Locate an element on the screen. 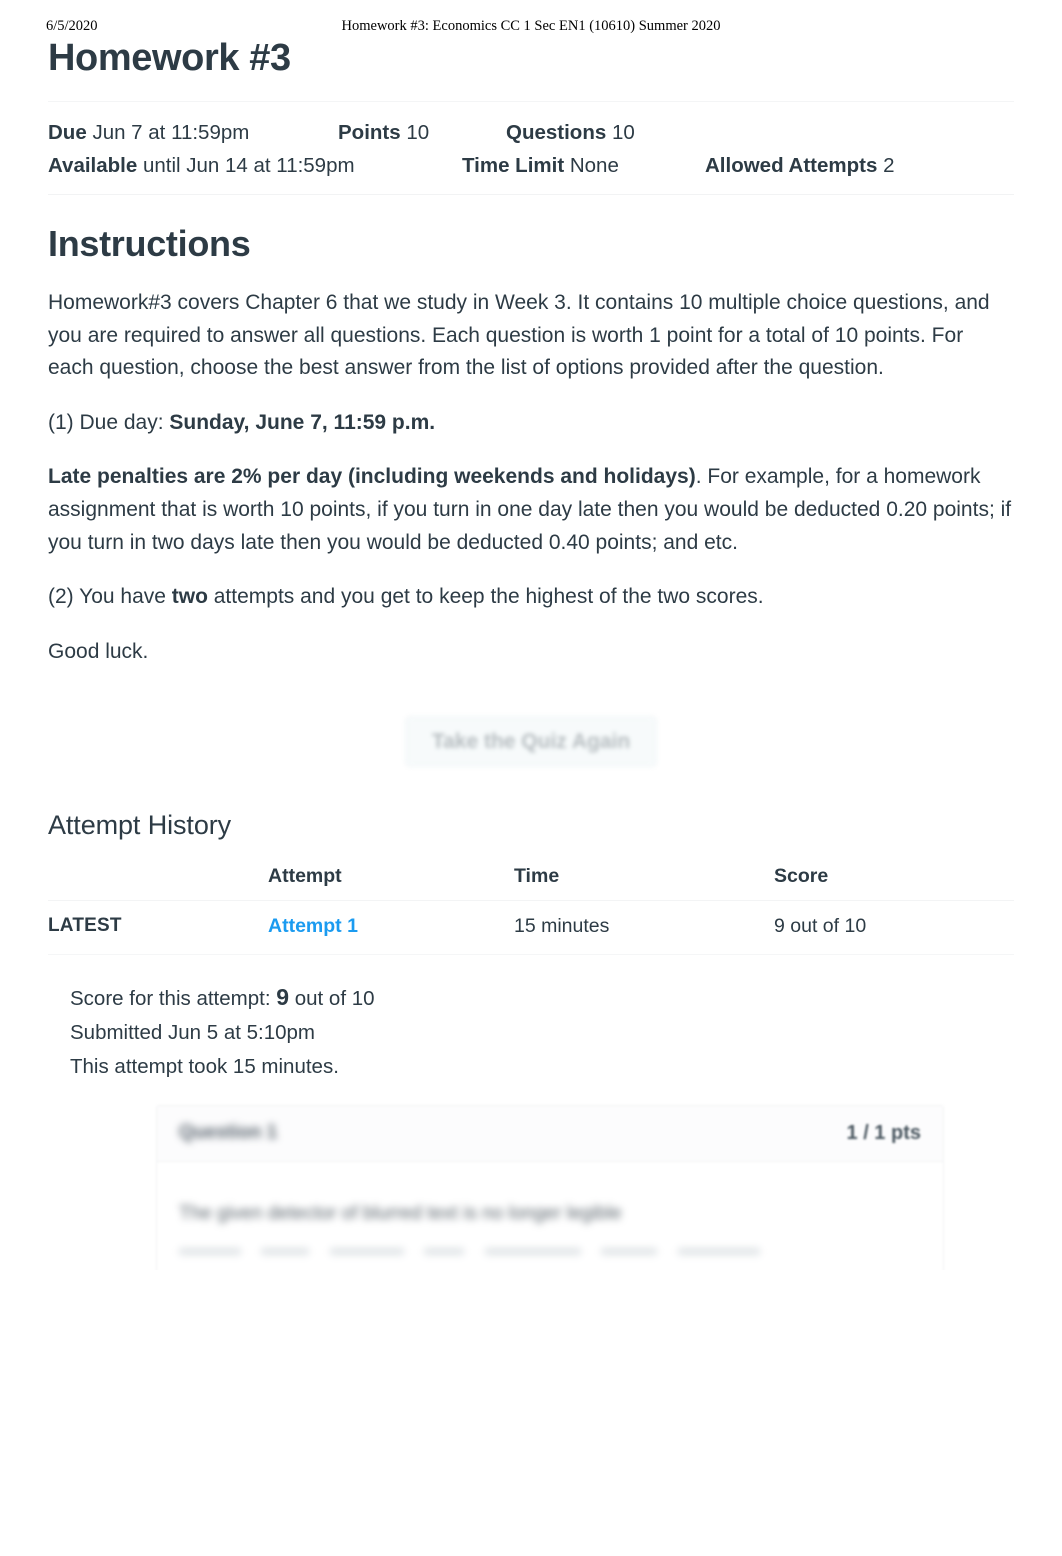  score-value: 9 is located at coordinates (283, 997).